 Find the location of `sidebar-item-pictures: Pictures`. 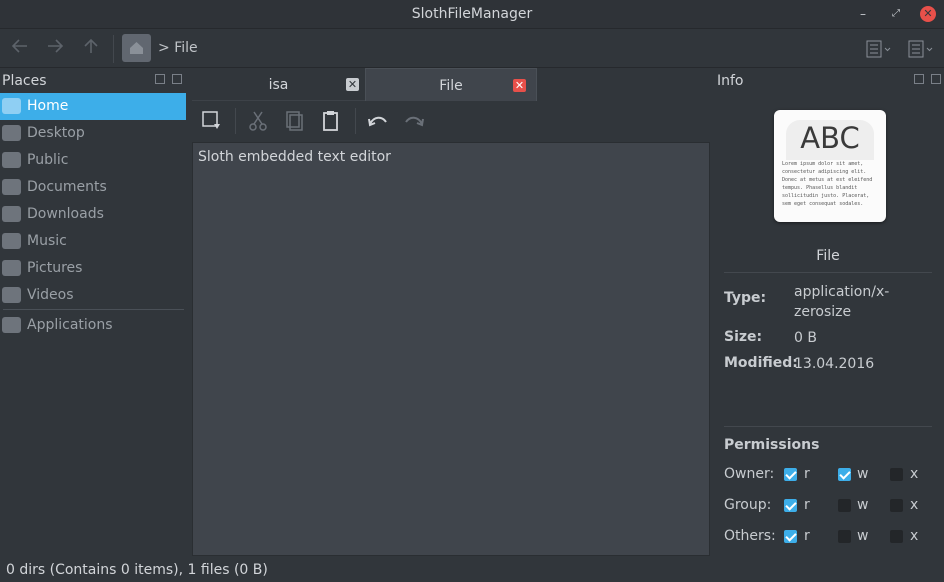

sidebar-item-pictures: Pictures is located at coordinates (93, 268).